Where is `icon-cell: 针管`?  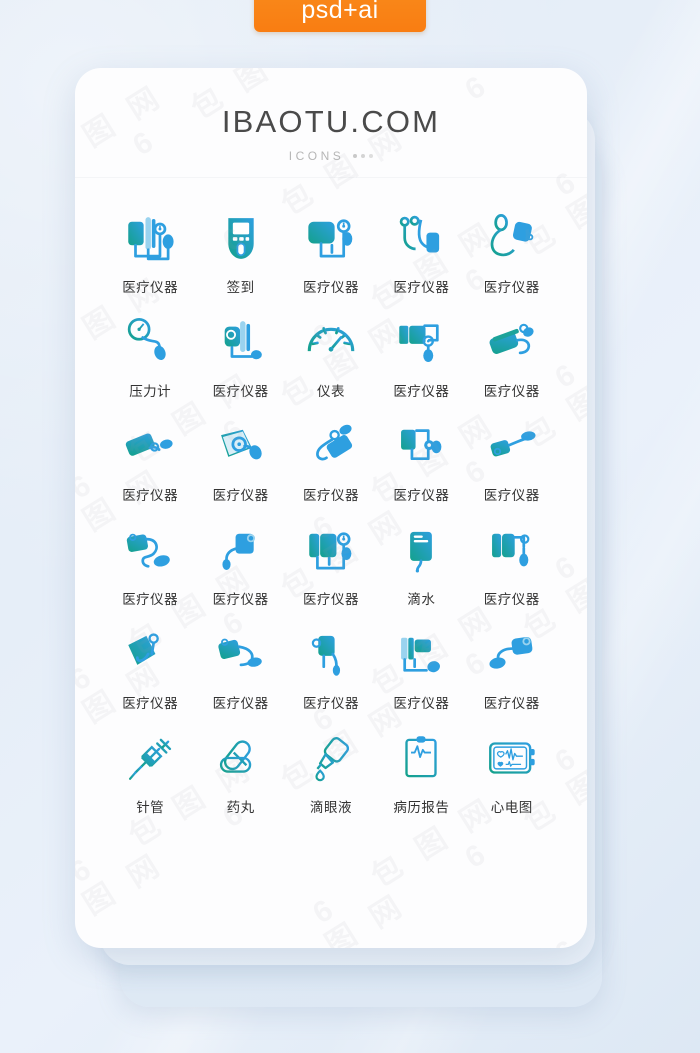 icon-cell: 针管 is located at coordinates (150, 771).